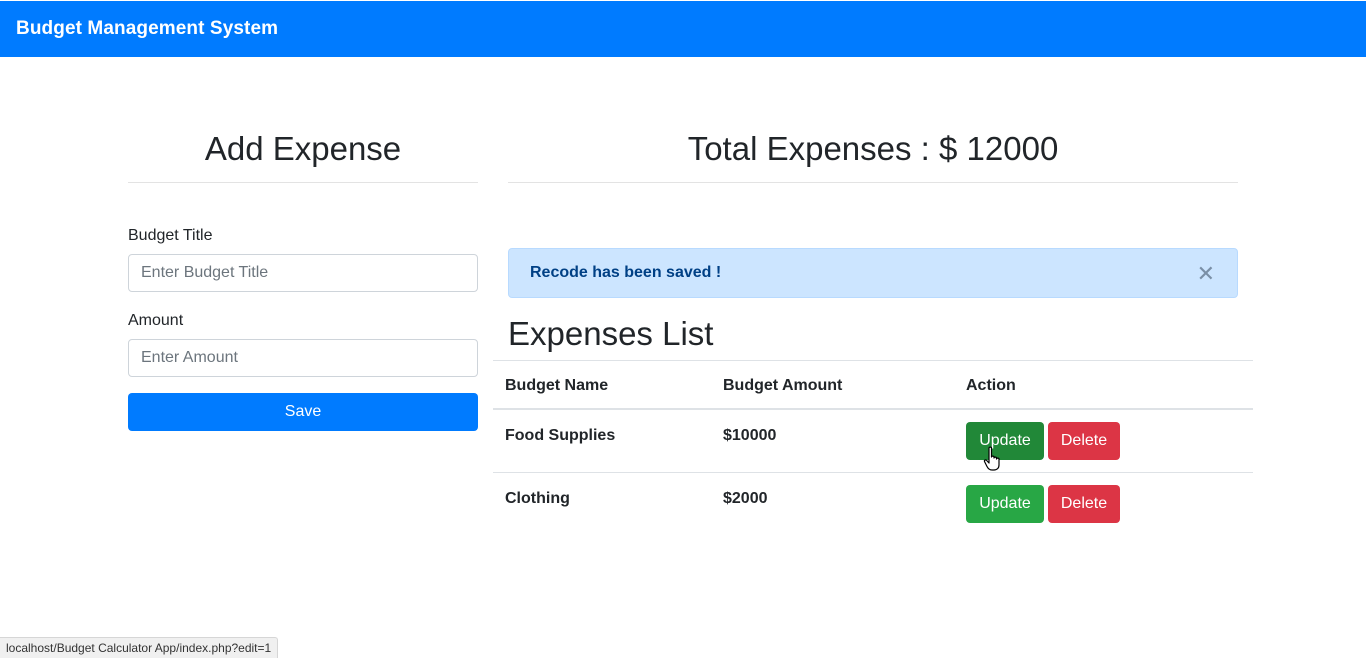 Image resolution: width=1366 pixels, height=659 pixels. What do you see at coordinates (611, 333) in the screenshot?
I see `expenses-list-title: Expenses List` at bounding box center [611, 333].